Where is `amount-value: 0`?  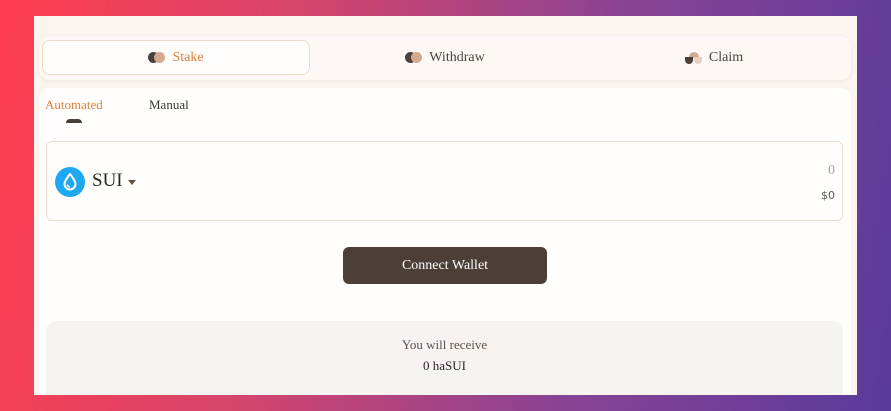
amount-value: 0 is located at coordinates (831, 171).